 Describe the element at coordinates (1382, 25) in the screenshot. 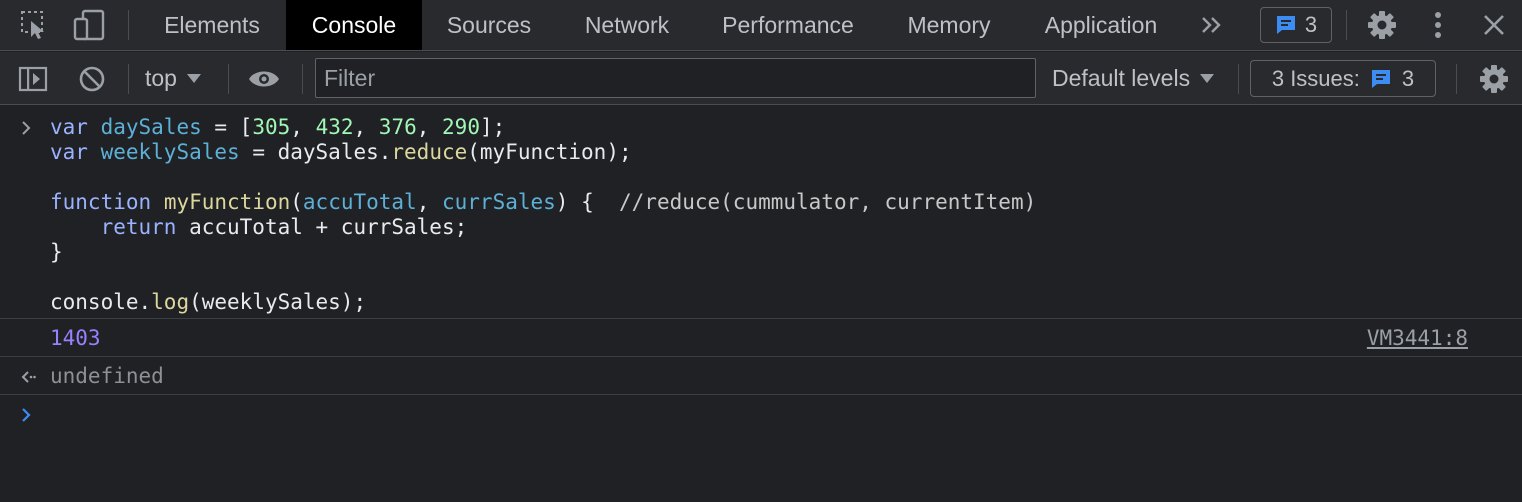

I see `settings-icon` at that location.